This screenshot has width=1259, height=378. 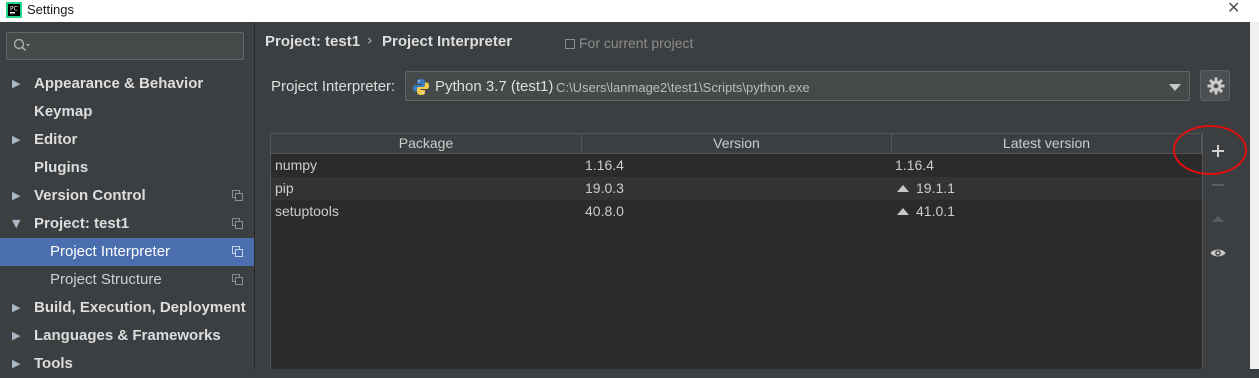 I want to click on package-version: 19.0.3, so click(x=604, y=188).